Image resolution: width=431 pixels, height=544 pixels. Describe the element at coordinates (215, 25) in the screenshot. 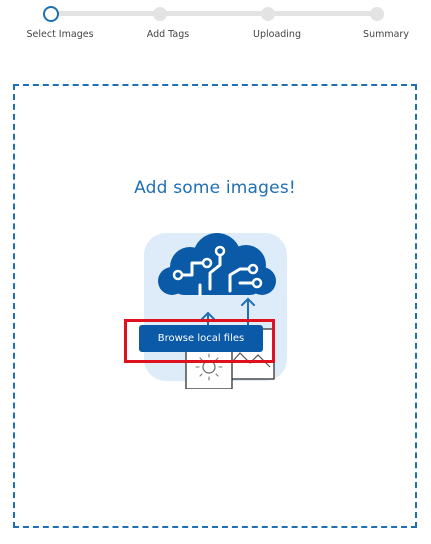

I see `progress-stepper: Select Images Add Tags Uploading Summary` at that location.